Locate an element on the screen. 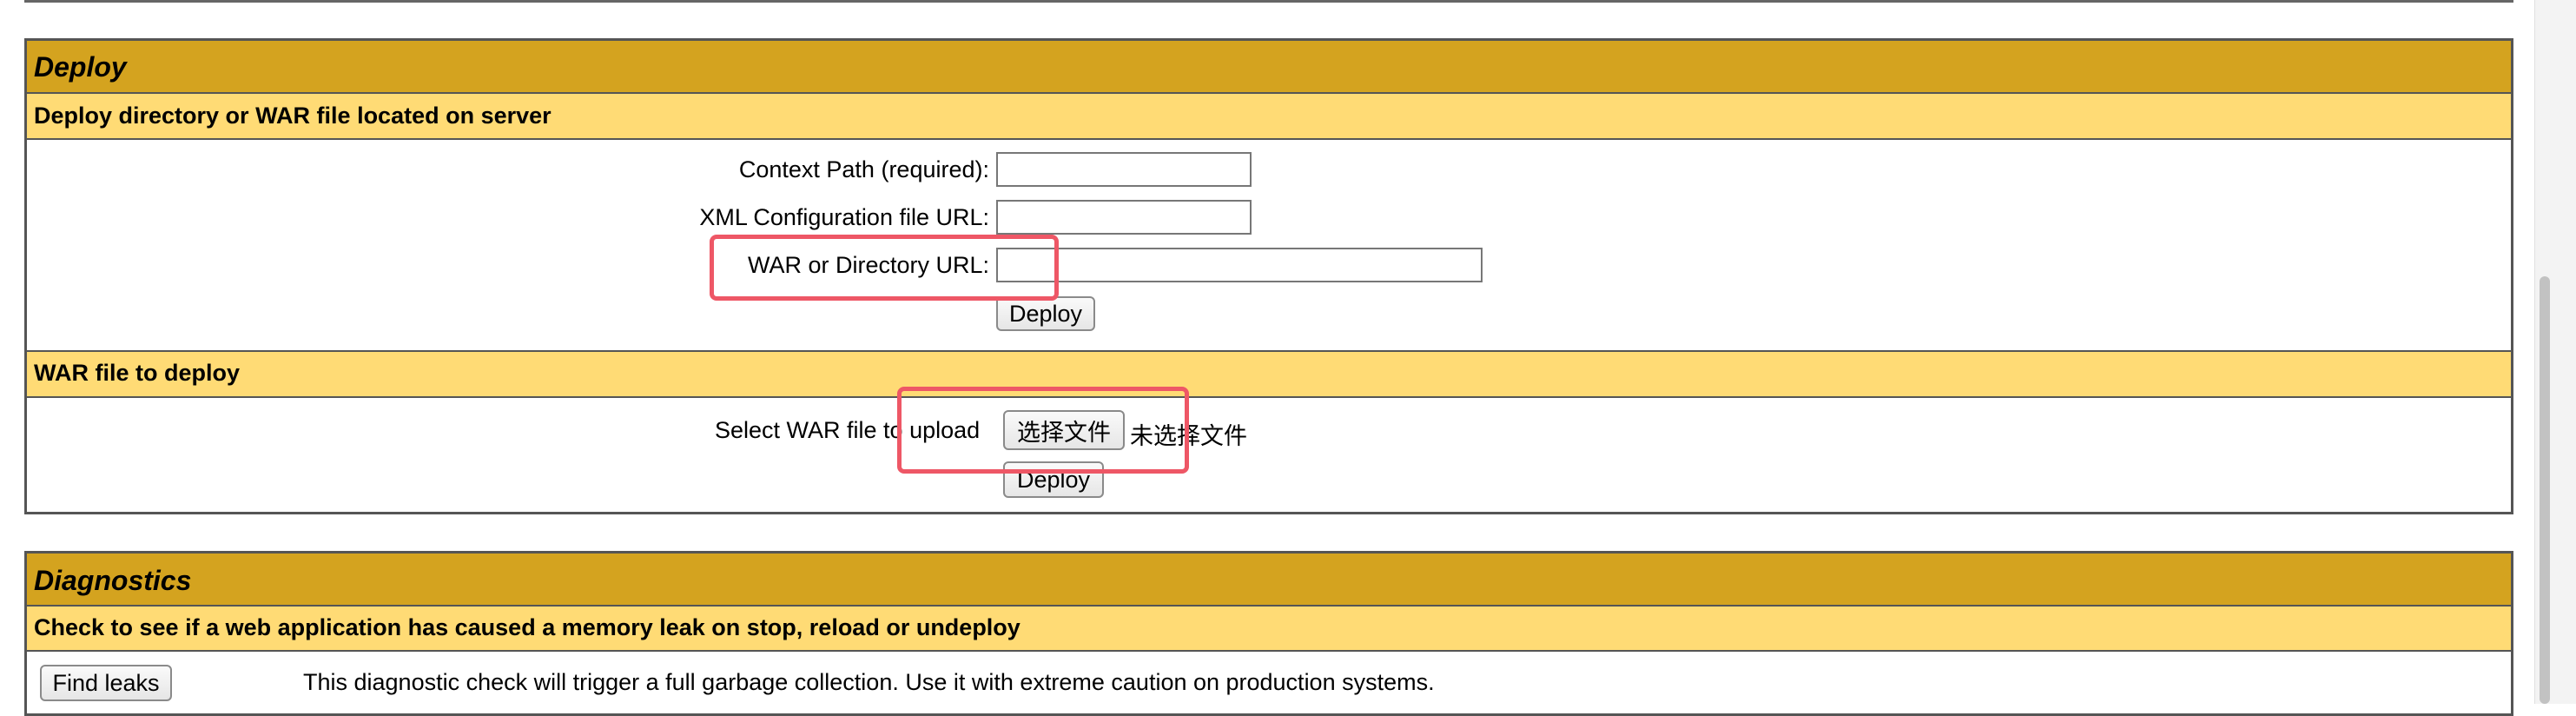 This screenshot has height=716, width=2576. scrollbar-thumb is located at coordinates (2545, 490).